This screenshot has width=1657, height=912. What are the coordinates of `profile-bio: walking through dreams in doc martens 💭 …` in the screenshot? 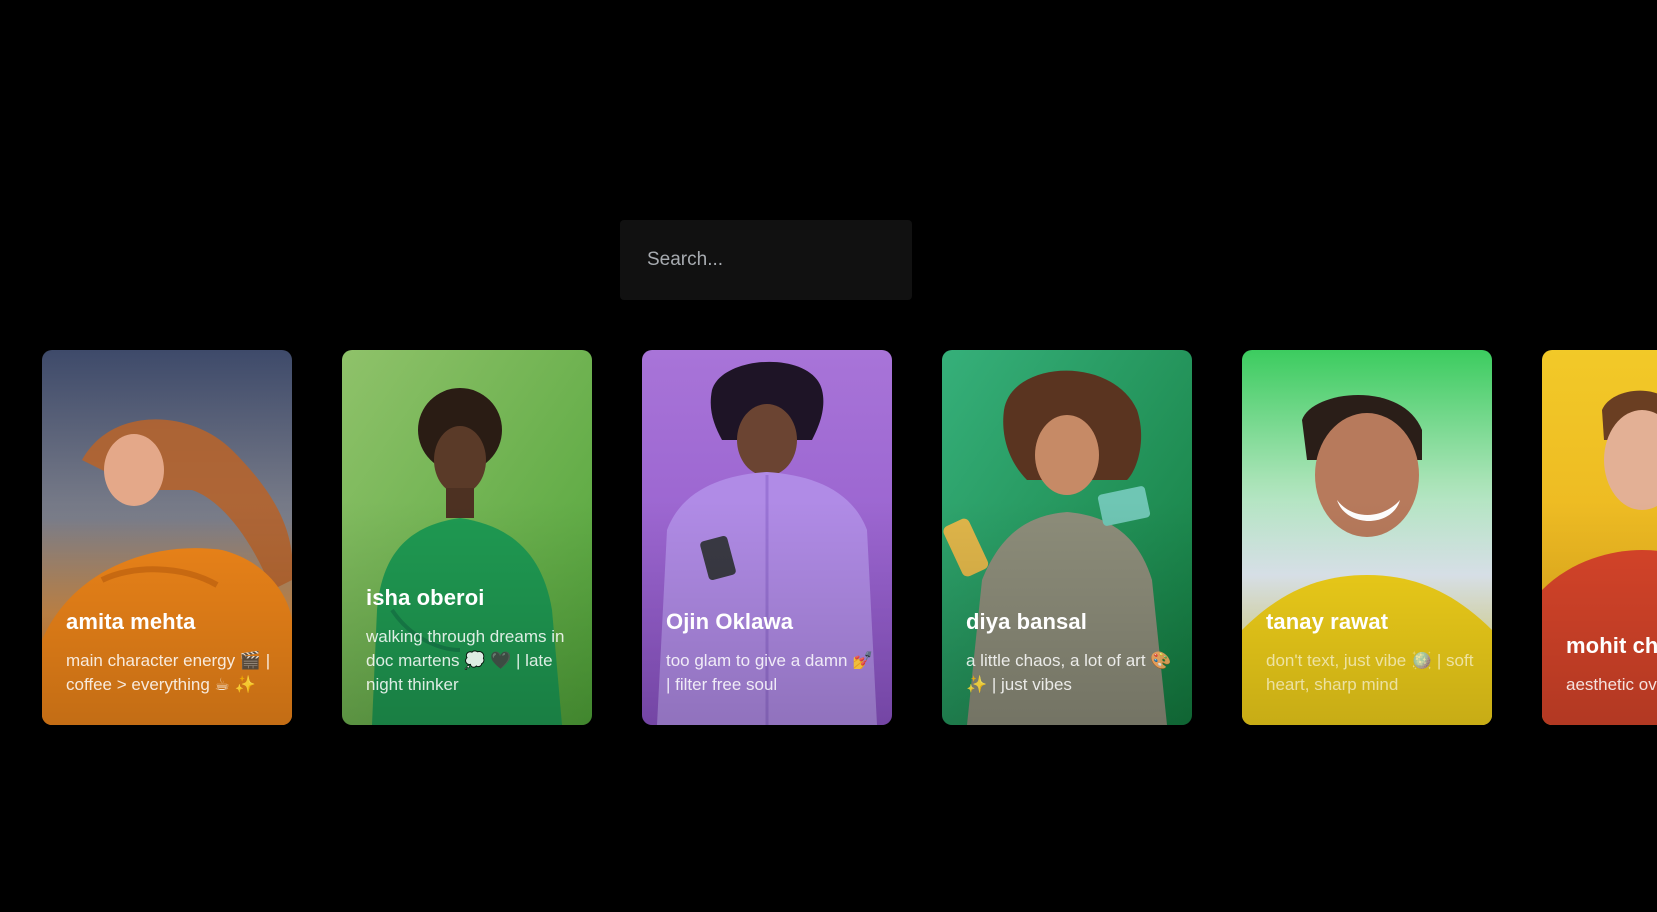 It's located at (465, 660).